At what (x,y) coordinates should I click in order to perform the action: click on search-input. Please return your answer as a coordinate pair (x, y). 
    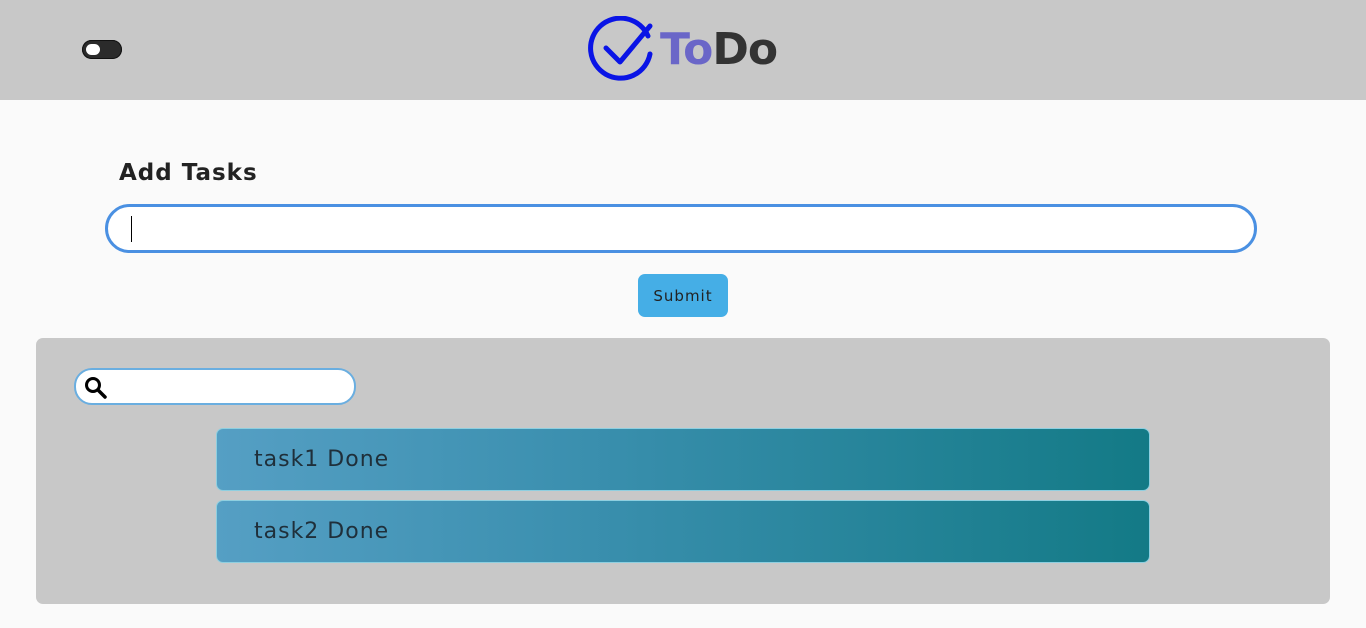
    Looking at the image, I should click on (230, 388).